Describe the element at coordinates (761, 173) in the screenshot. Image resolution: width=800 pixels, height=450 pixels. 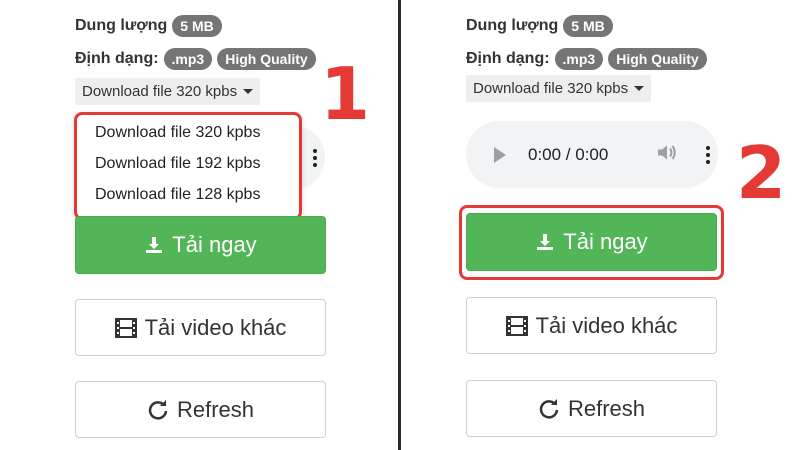
I see `step-number-2: 2` at that location.